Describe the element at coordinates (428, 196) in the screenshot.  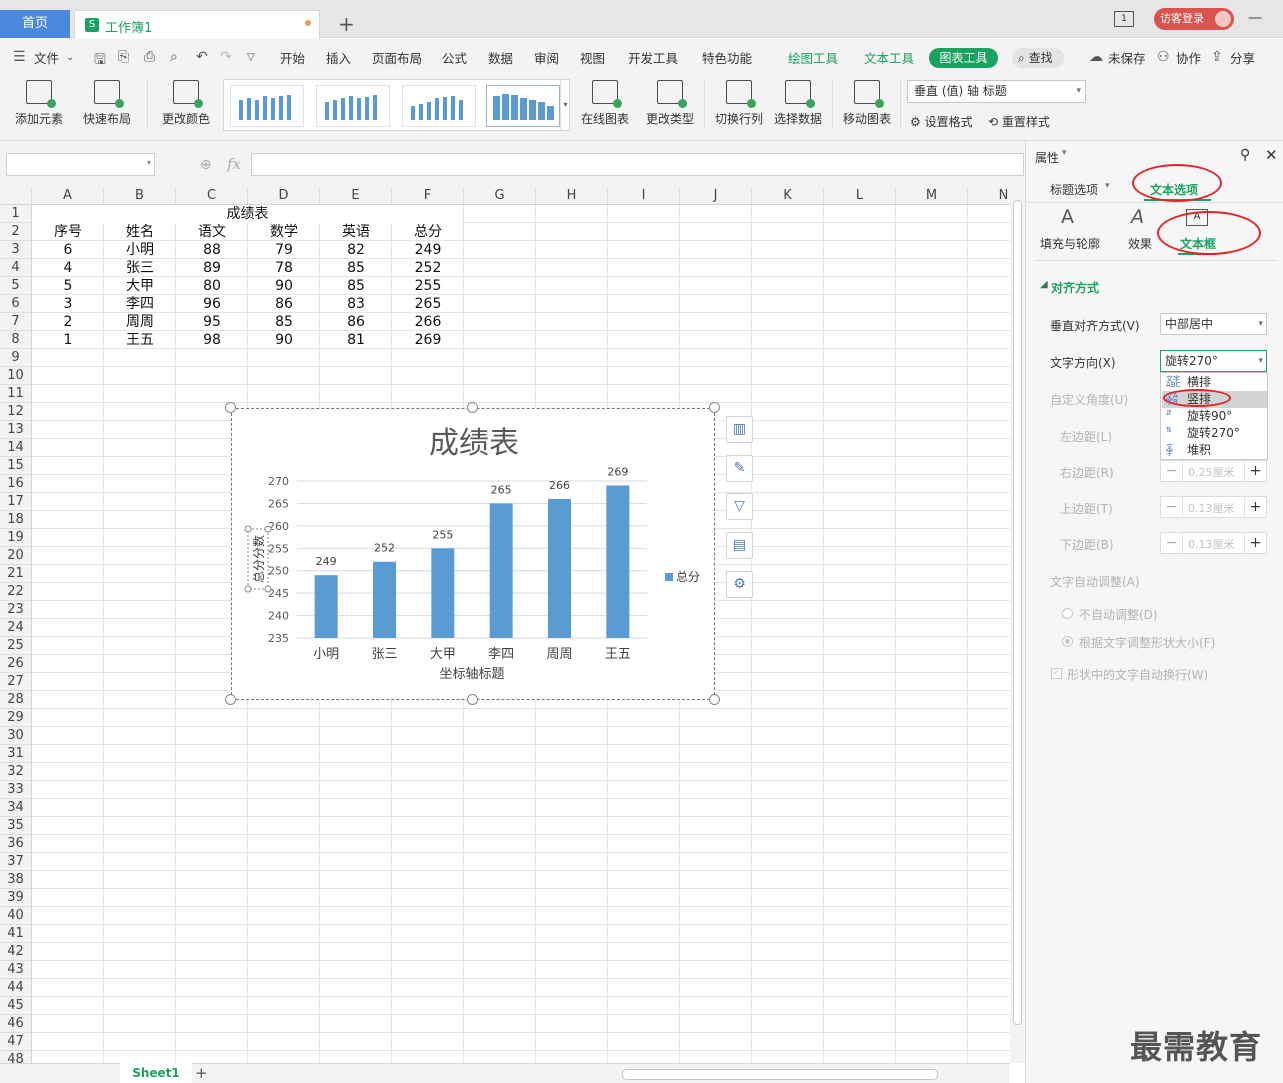
I see `column-header-f: F` at that location.